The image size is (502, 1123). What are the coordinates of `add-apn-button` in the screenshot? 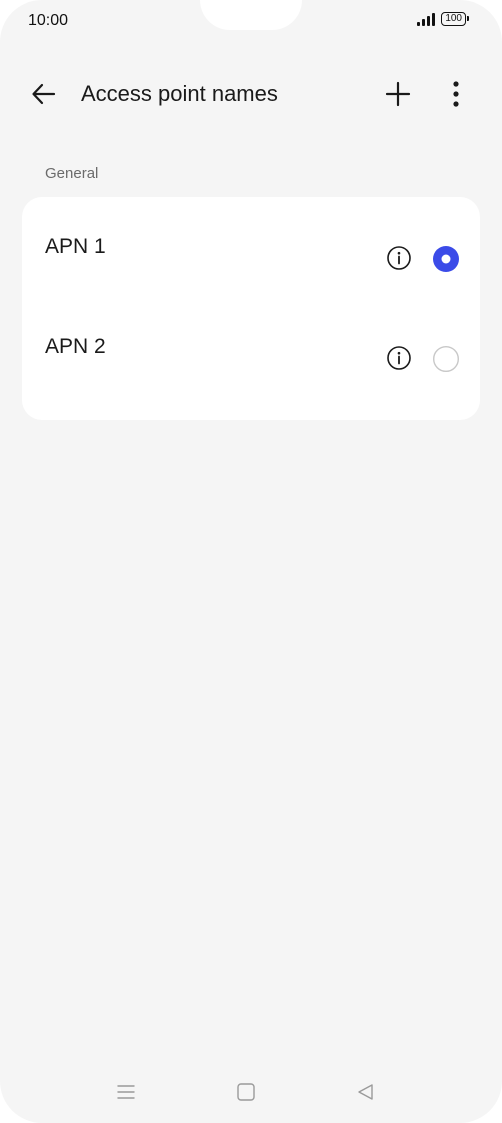 It's located at (398, 94).